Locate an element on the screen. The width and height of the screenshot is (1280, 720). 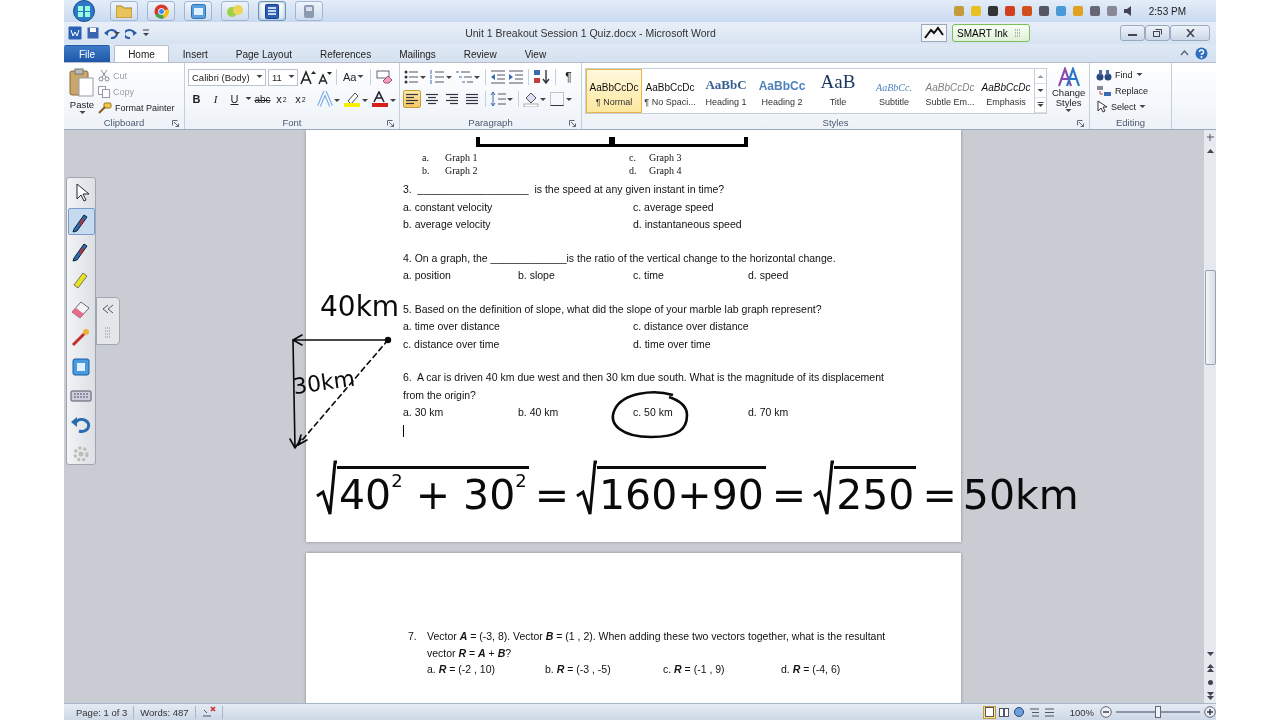
answer-choice: c. time is located at coordinates (648, 275).